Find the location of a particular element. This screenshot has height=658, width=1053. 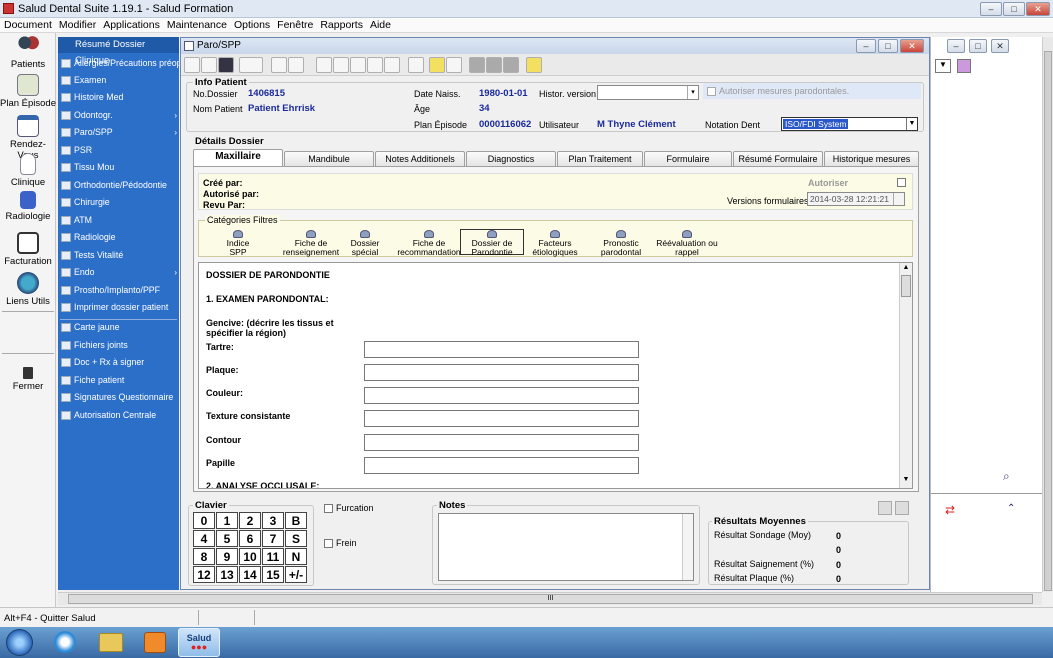

paro-minimize-button: – is located at coordinates (866, 46).